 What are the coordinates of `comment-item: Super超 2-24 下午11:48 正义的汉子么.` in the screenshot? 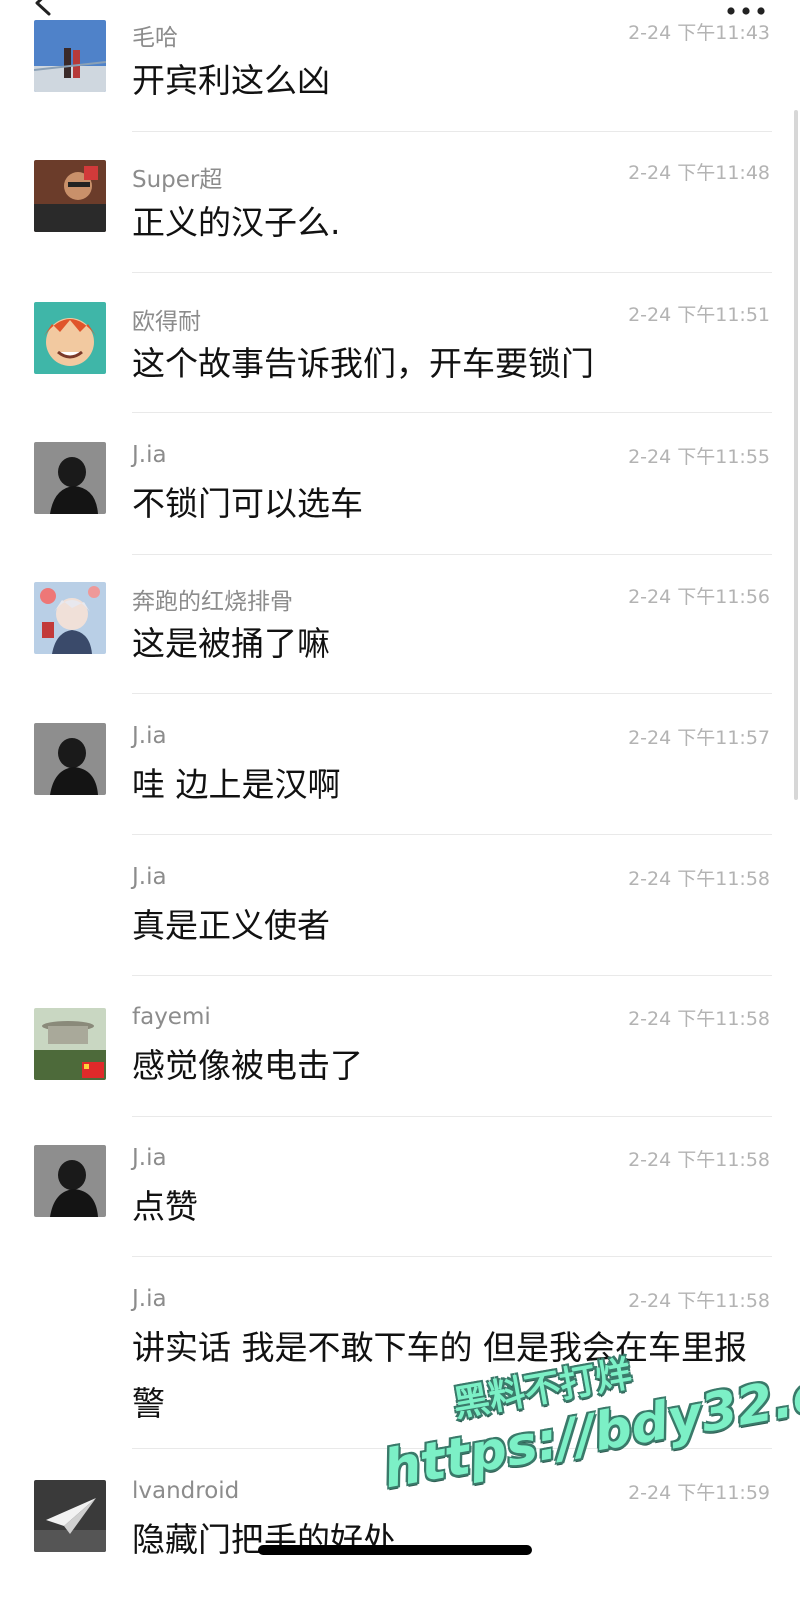 It's located at (400, 213).